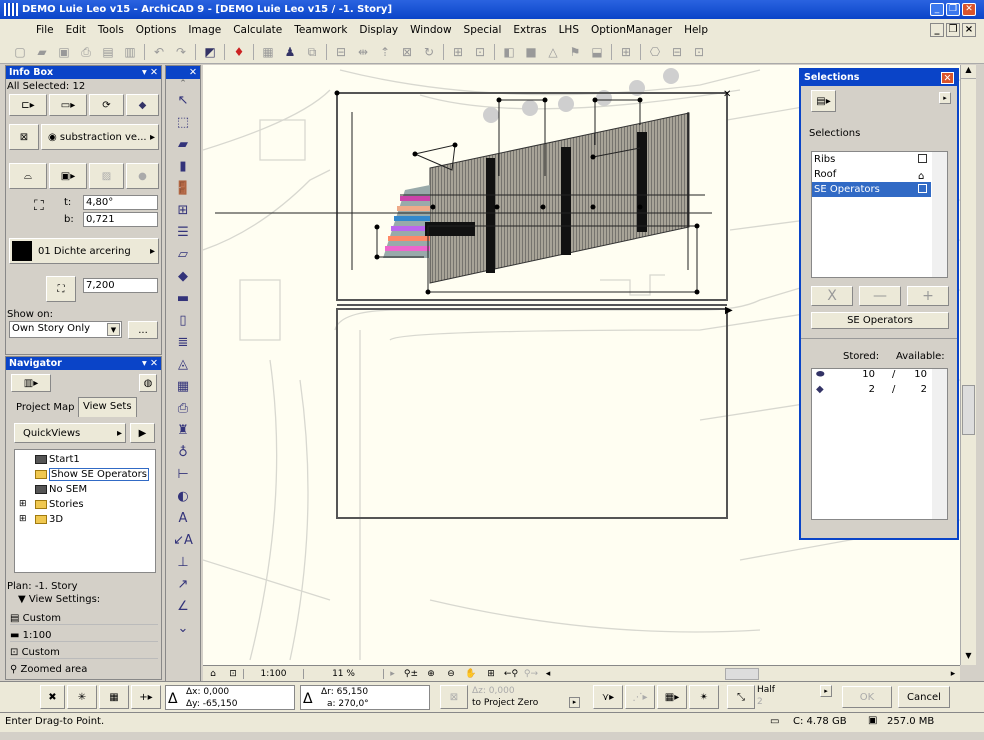  Describe the element at coordinates (183, 628) in the screenshot. I see `elevation-icon: ⌄` at that location.